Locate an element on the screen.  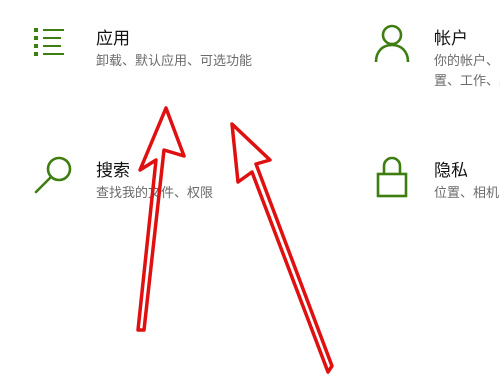
settings-tile-search: 搜索 查找我的文件、权限 is located at coordinates (170, 180).